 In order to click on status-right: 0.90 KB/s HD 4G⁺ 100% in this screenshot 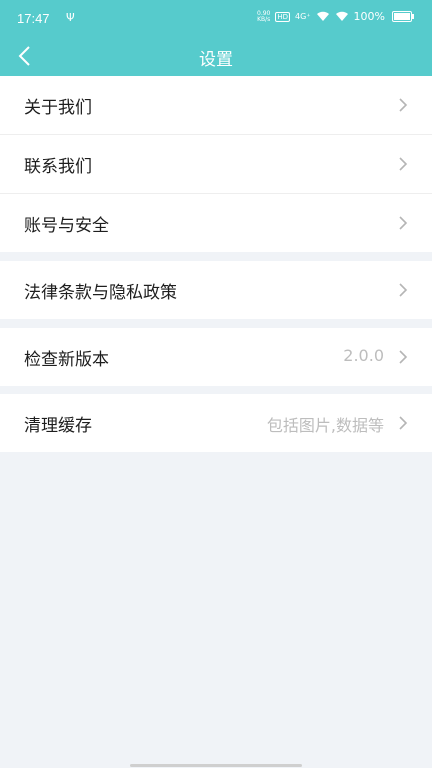, I will do `click(335, 16)`.